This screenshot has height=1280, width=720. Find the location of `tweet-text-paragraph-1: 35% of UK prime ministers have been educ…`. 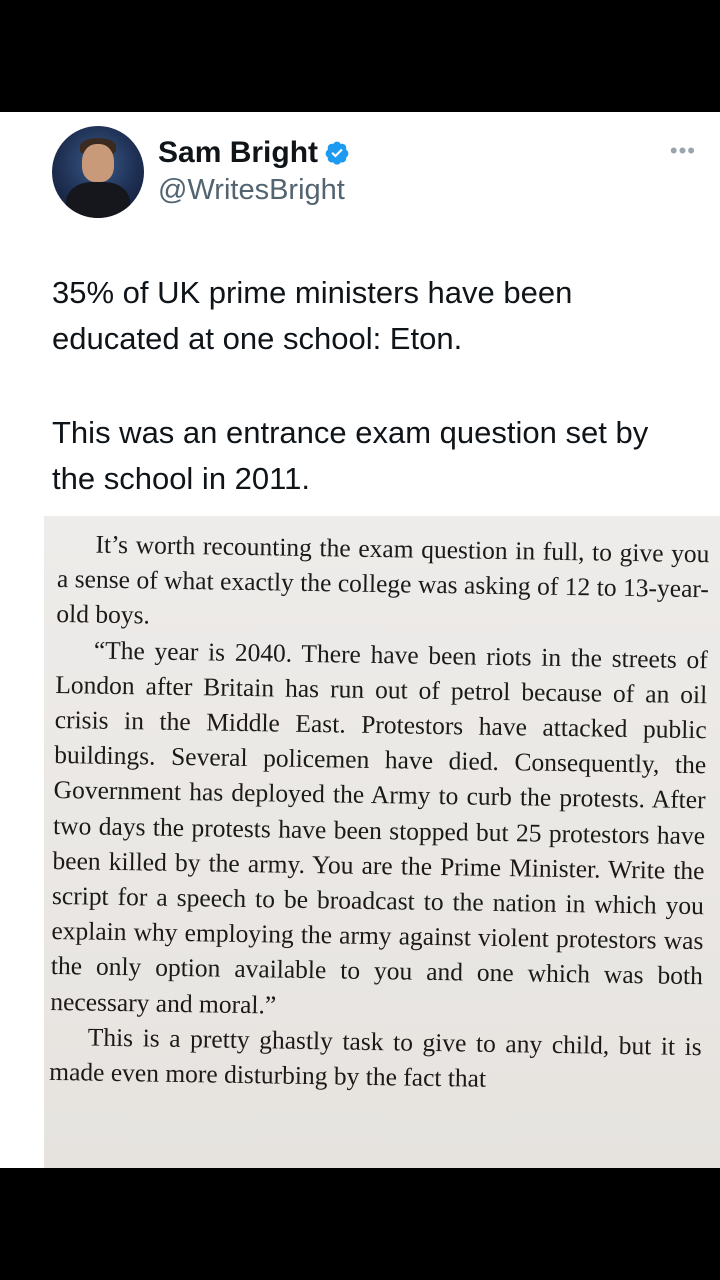

tweet-text-paragraph-1: 35% of UK prime ministers have been educ… is located at coordinates (312, 315).